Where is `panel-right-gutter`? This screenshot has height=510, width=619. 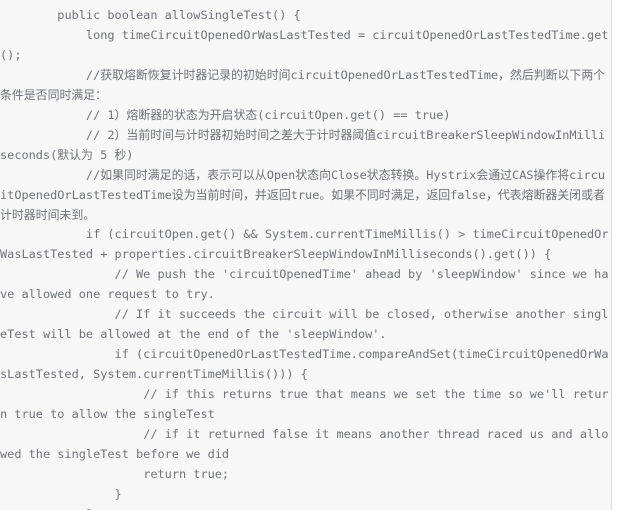 panel-right-gutter is located at coordinates (616, 255).